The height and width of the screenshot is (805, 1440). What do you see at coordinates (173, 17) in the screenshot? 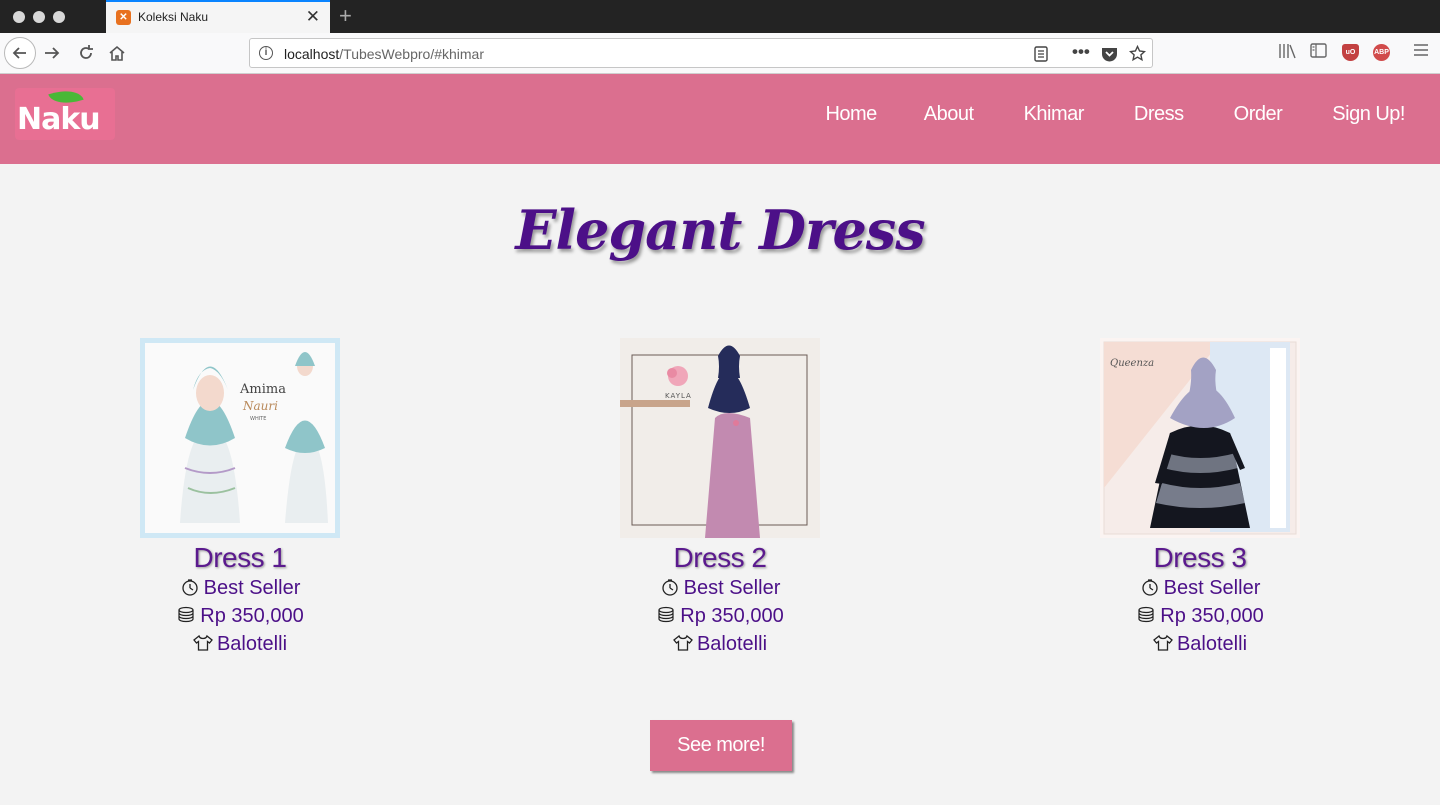
I see `tab-title: Koleksi Naku` at bounding box center [173, 17].